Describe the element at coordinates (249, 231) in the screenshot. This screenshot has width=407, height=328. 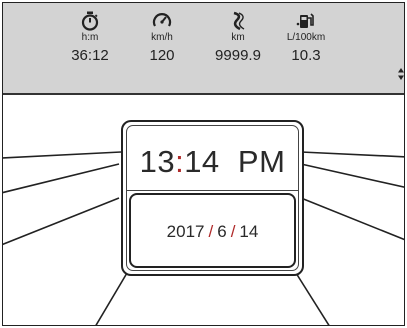
I see `date-day: 14` at that location.